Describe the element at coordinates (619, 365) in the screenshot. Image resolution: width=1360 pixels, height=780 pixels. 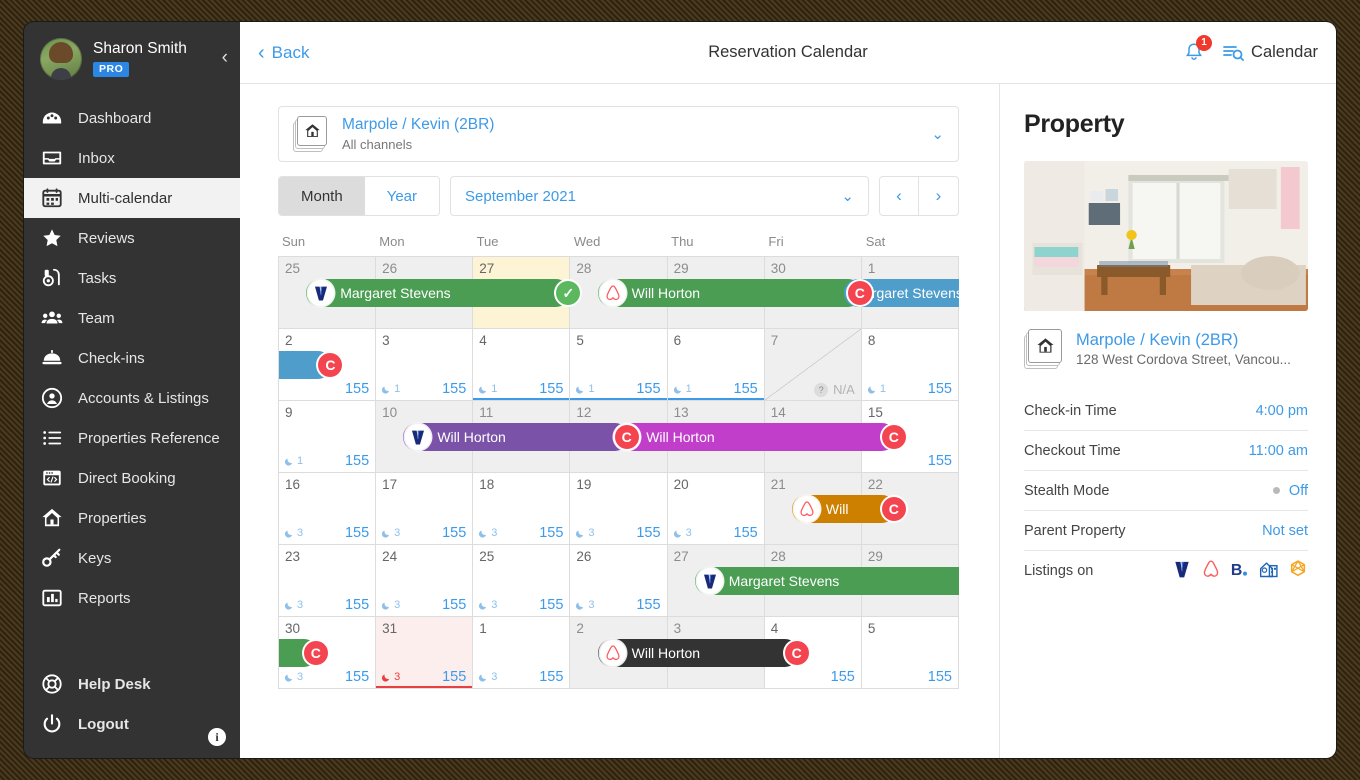
I see `calendar-day-cell: 5 1 155` at that location.